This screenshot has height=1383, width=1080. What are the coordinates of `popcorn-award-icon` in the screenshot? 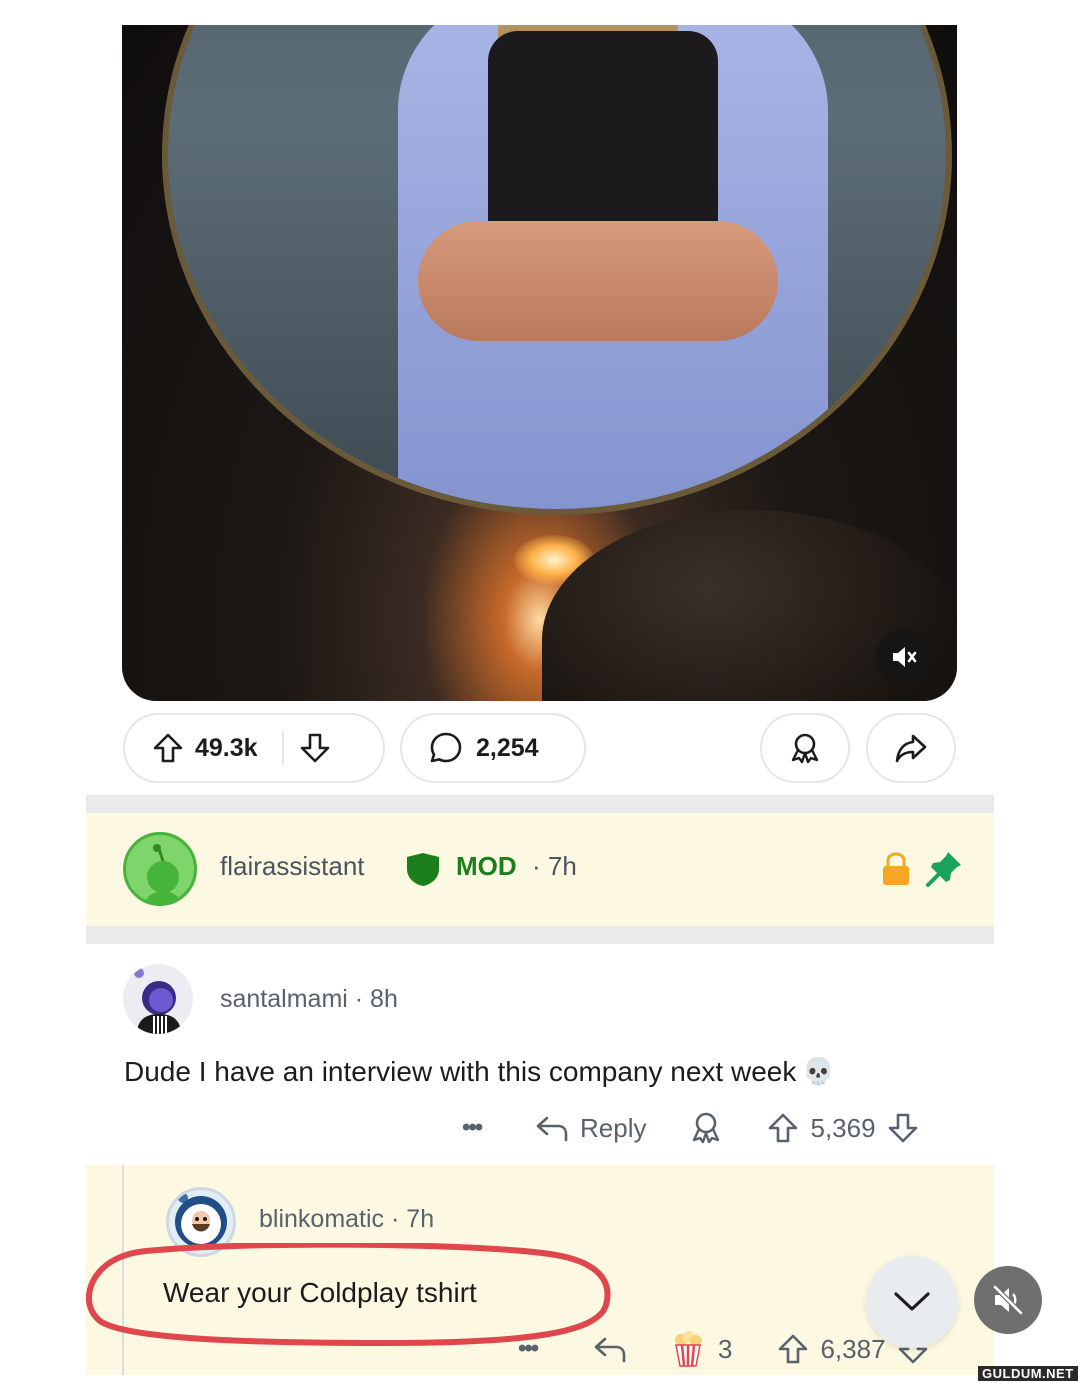 It's located at (688, 1349).